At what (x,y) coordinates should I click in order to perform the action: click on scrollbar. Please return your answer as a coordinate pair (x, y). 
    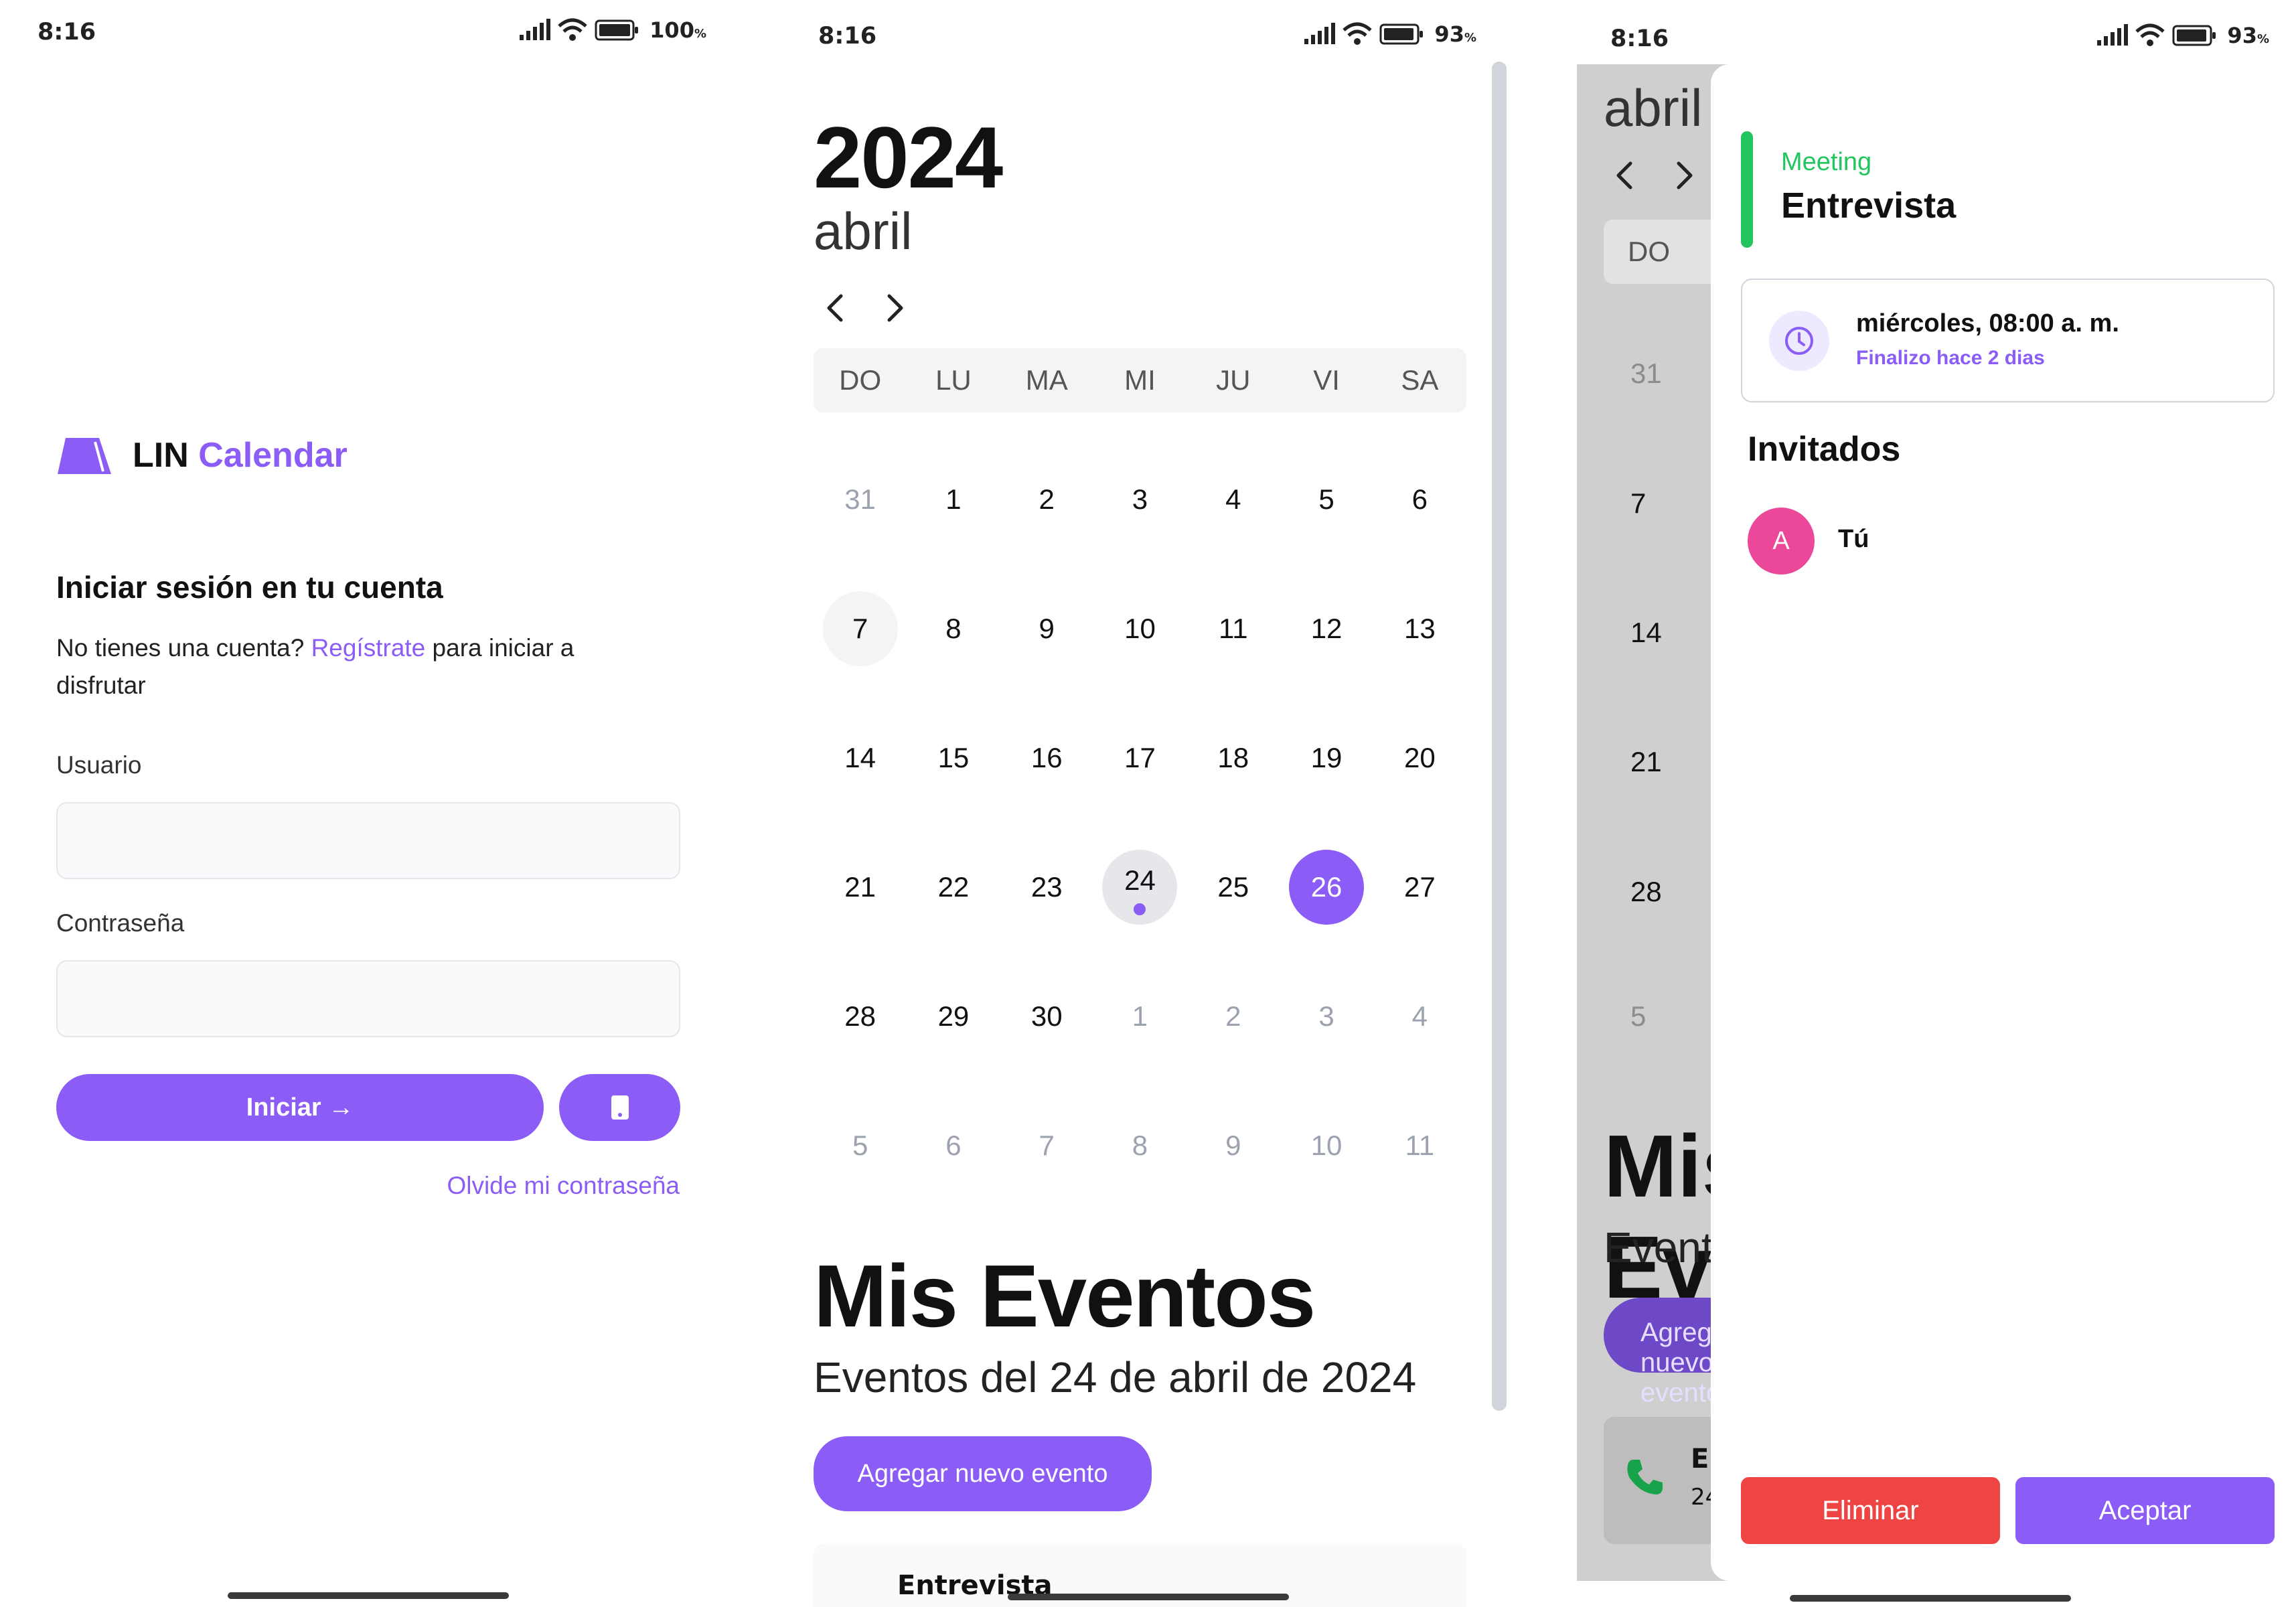
    Looking at the image, I should click on (1499, 736).